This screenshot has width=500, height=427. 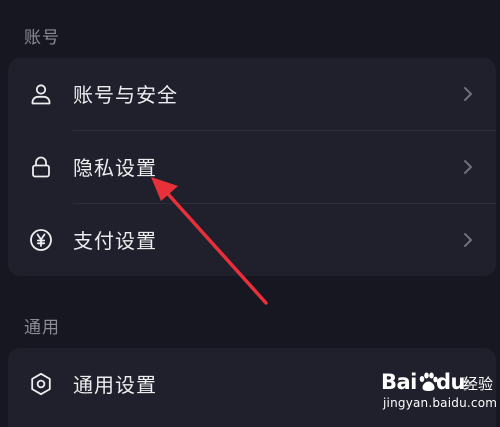 I want to click on settings-item-label: 通用设置, so click(x=115, y=385).